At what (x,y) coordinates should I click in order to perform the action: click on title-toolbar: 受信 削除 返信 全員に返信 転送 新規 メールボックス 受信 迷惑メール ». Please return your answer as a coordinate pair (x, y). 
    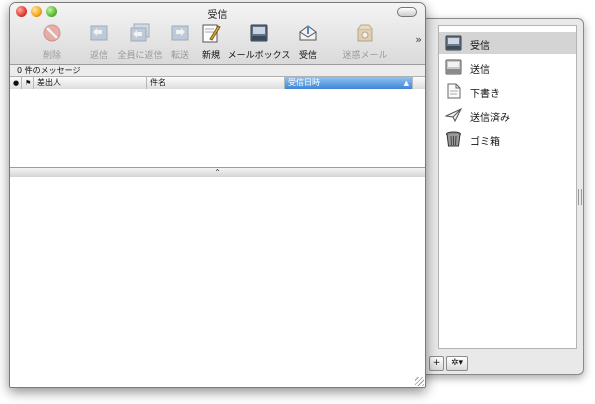
    Looking at the image, I should click on (217, 34).